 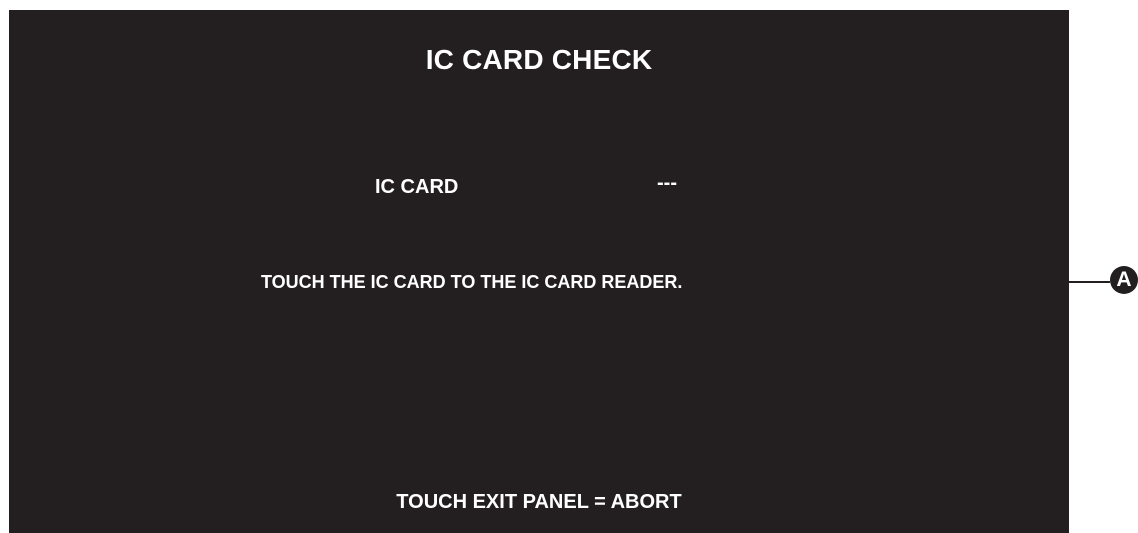 What do you see at coordinates (472, 282) in the screenshot?
I see `instruction-message: TOUCH THE IC CARD TO THE IC CARD READER.` at bounding box center [472, 282].